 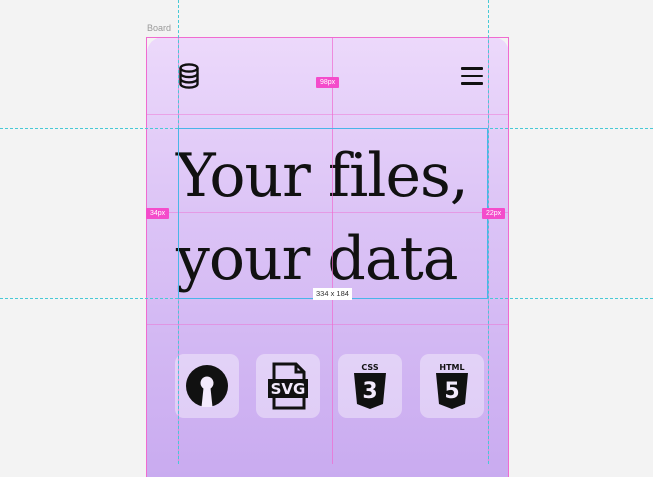 I want to click on tech-icon-row: SVG CSS 3 HTML 5, so click(x=330, y=386).